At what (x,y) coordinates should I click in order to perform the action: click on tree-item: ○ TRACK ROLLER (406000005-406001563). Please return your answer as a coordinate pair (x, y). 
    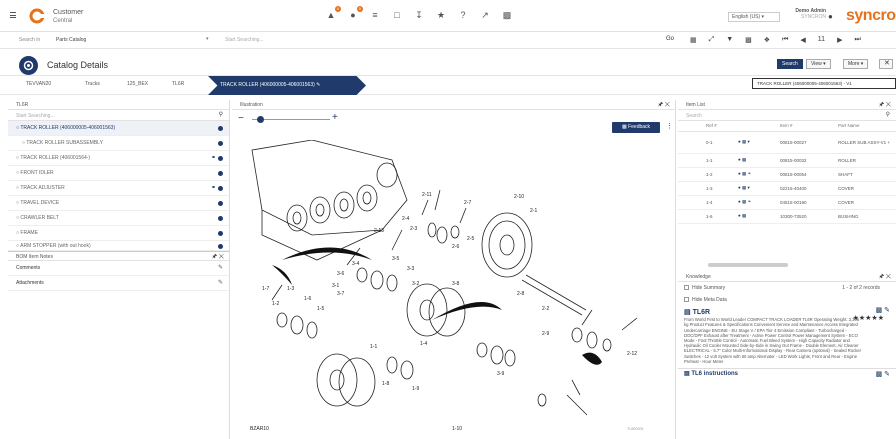
    Looking at the image, I should click on (118, 128).